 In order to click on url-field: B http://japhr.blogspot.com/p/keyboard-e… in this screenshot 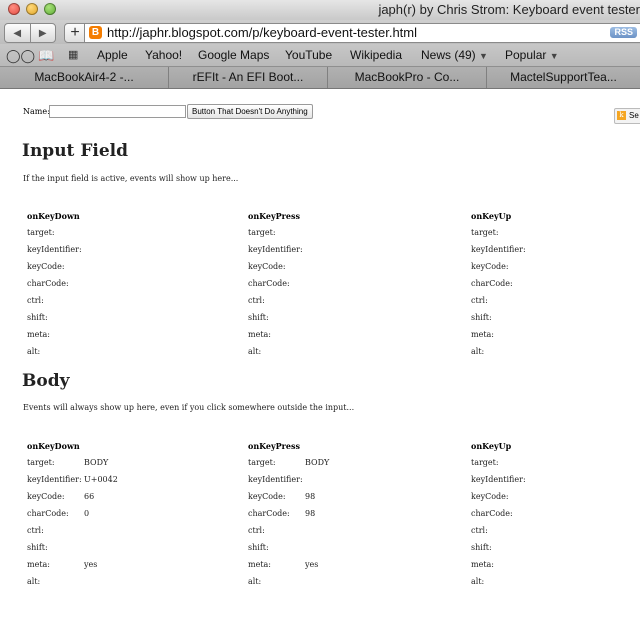, I will do `click(362, 33)`.